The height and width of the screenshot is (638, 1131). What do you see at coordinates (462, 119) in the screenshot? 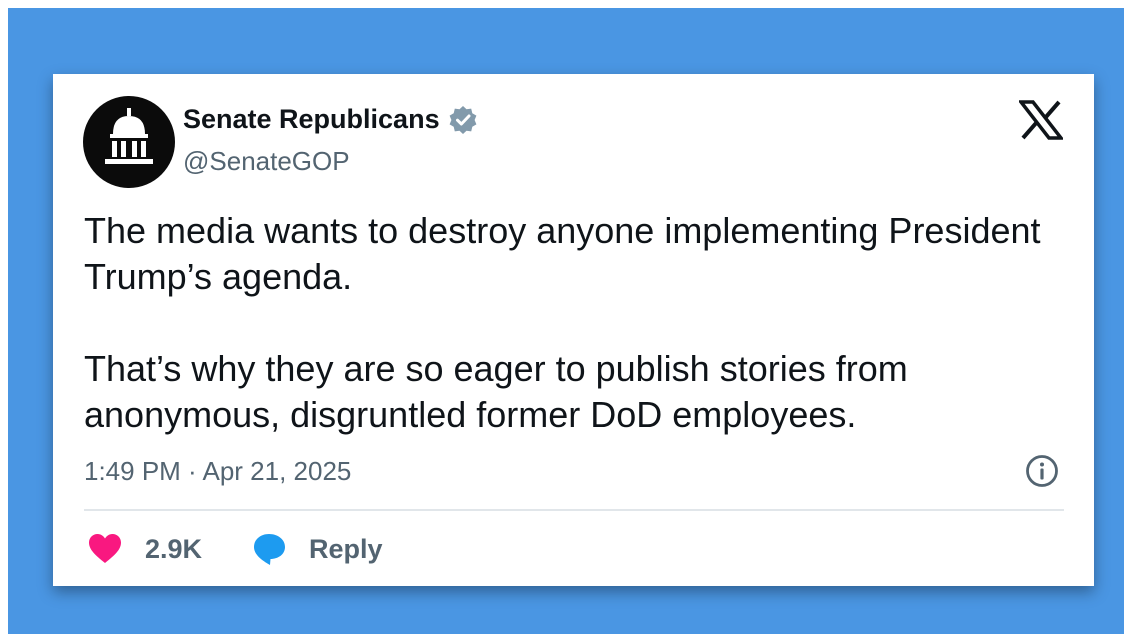
I see `verified-badge-icon` at bounding box center [462, 119].